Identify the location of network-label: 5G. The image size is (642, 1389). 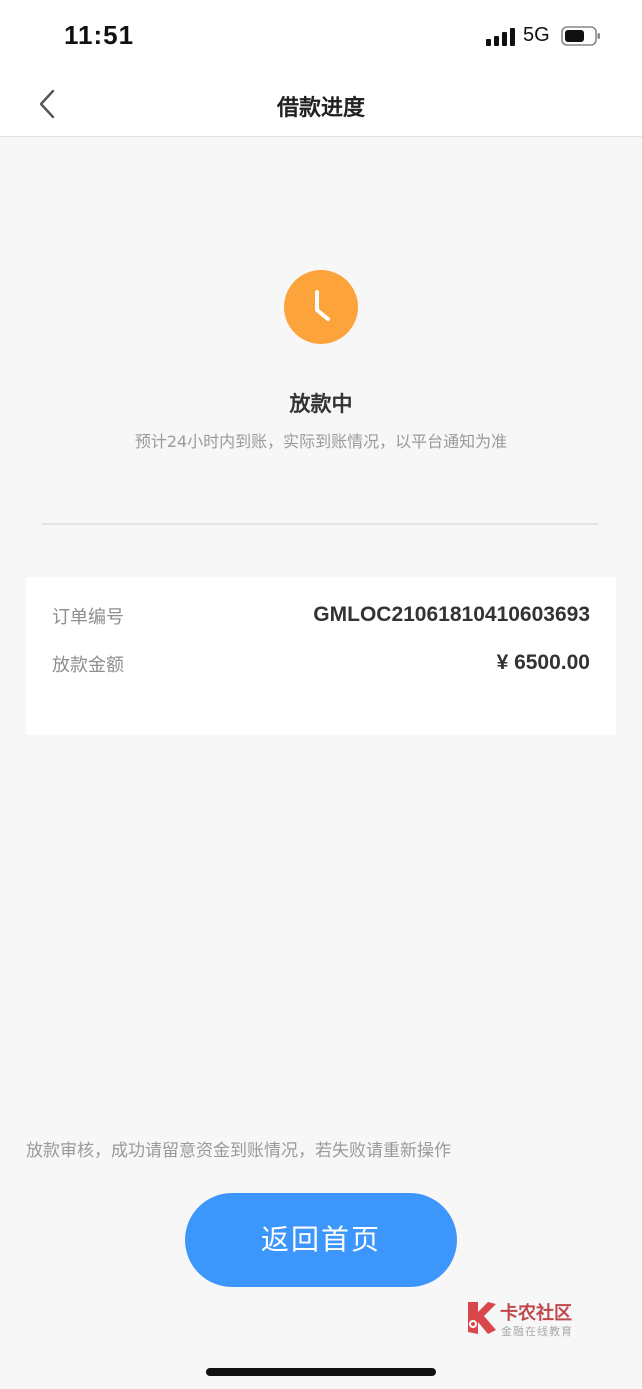
(536, 35).